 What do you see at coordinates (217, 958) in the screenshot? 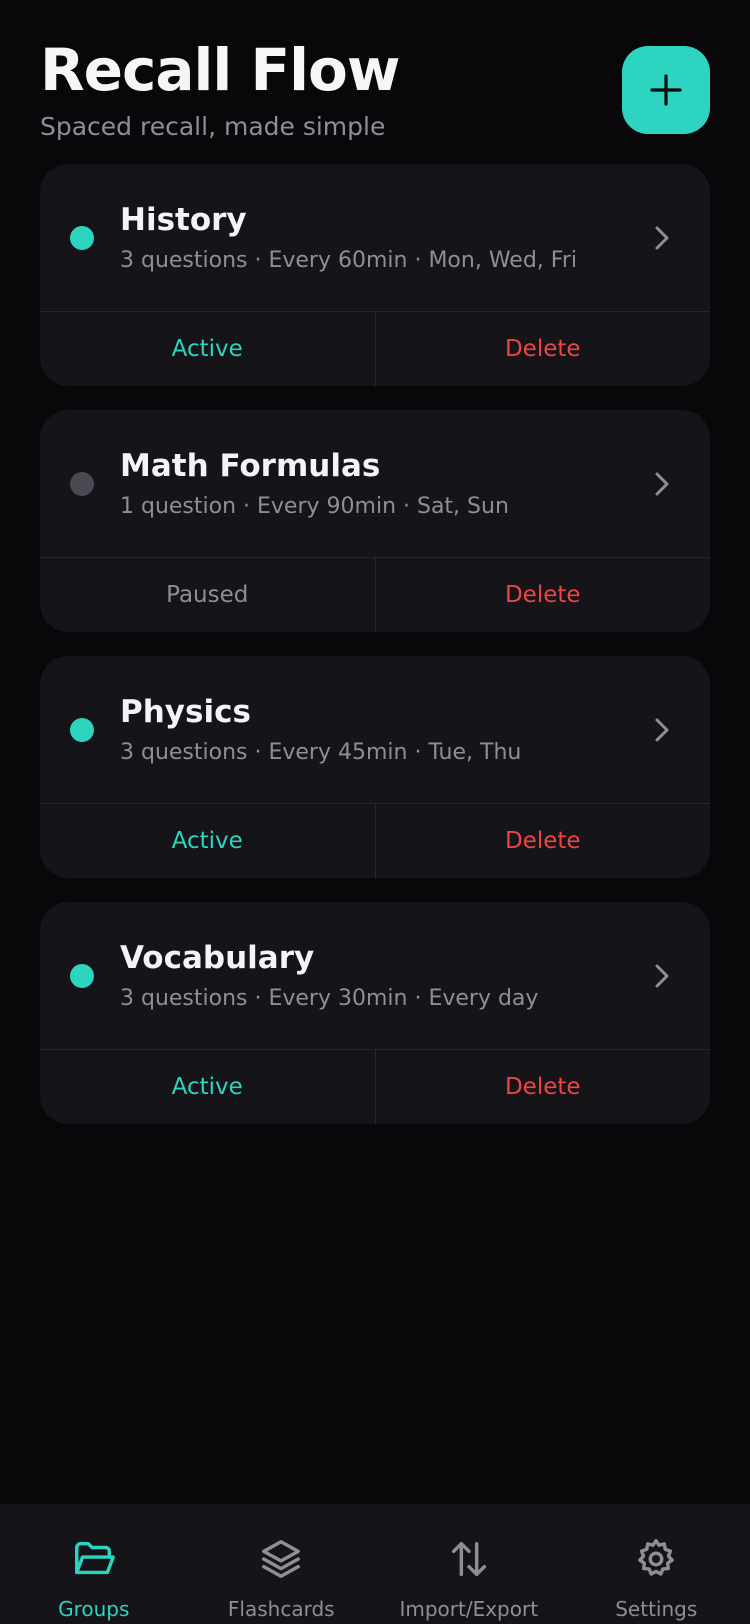
I see `group-name: Vocabulary` at bounding box center [217, 958].